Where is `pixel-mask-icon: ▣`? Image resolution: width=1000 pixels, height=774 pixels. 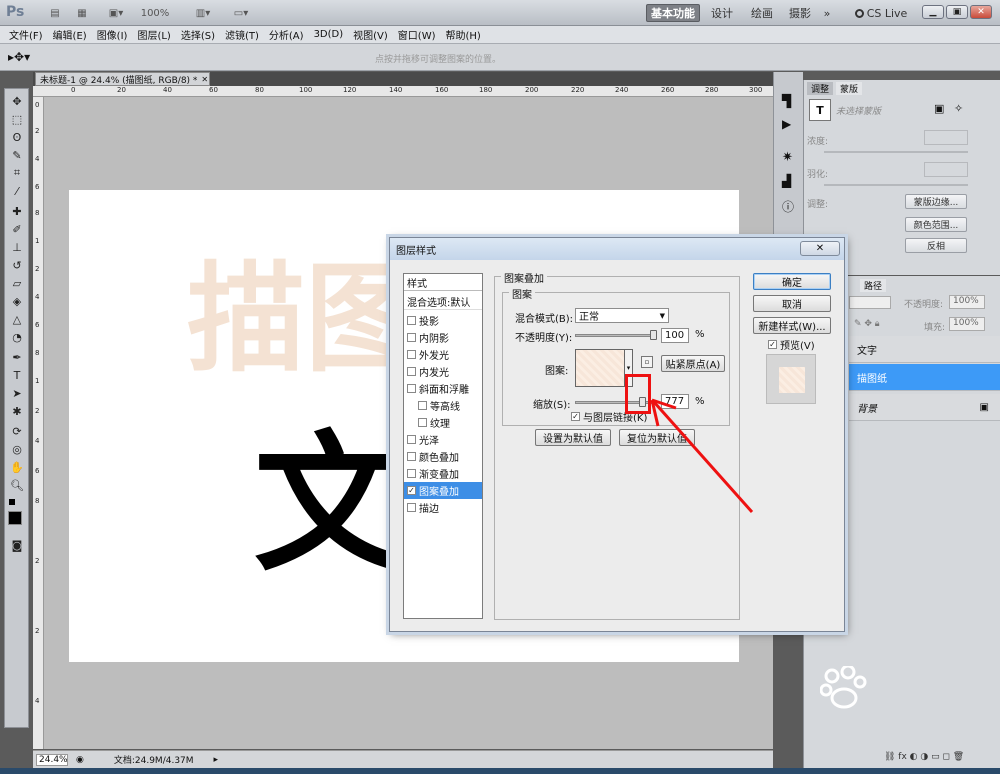
pixel-mask-icon: ▣ is located at coordinates (939, 108).